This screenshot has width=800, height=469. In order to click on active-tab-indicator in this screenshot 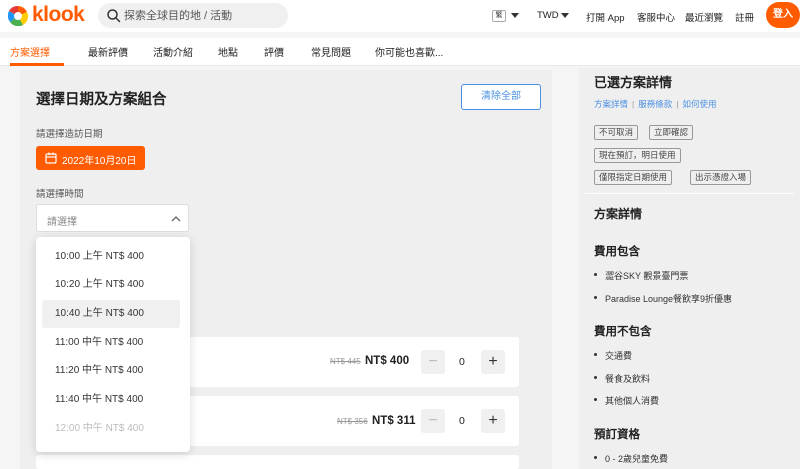, I will do `click(37, 64)`.